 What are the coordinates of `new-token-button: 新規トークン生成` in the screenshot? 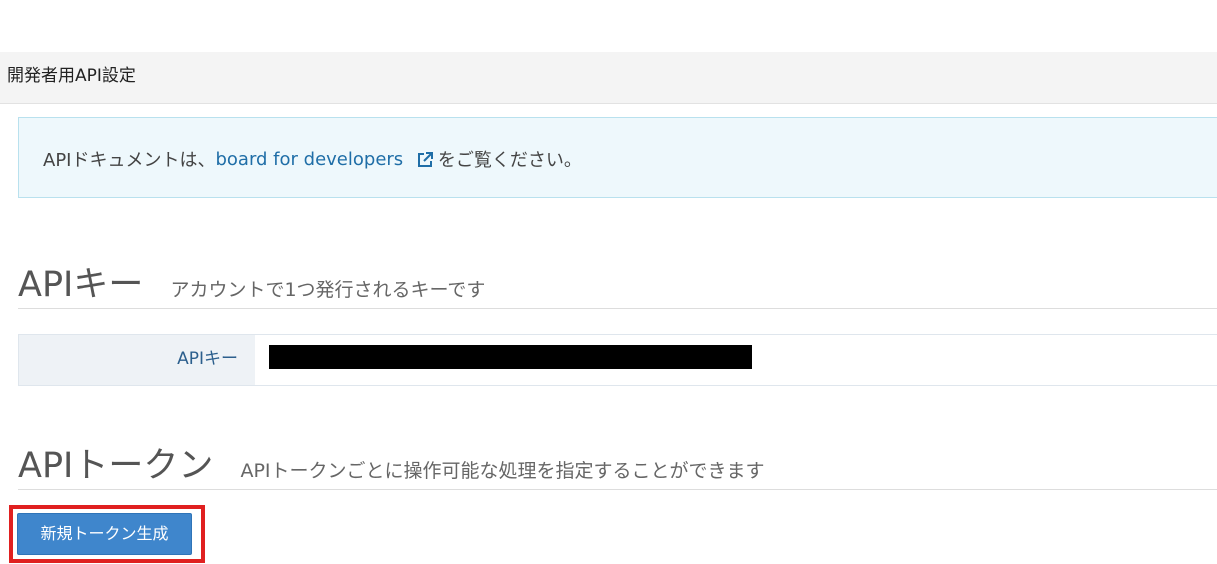 It's located at (104, 534).